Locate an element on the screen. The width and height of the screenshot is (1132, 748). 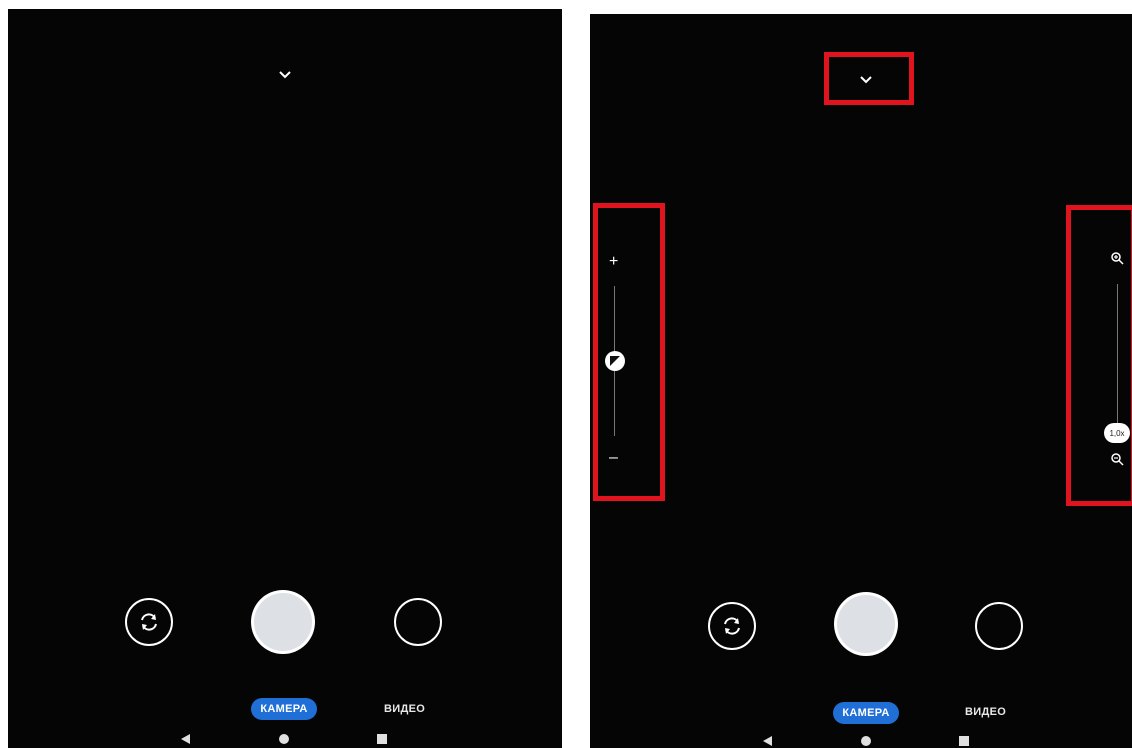
highlight-box-chevron is located at coordinates (869, 78).